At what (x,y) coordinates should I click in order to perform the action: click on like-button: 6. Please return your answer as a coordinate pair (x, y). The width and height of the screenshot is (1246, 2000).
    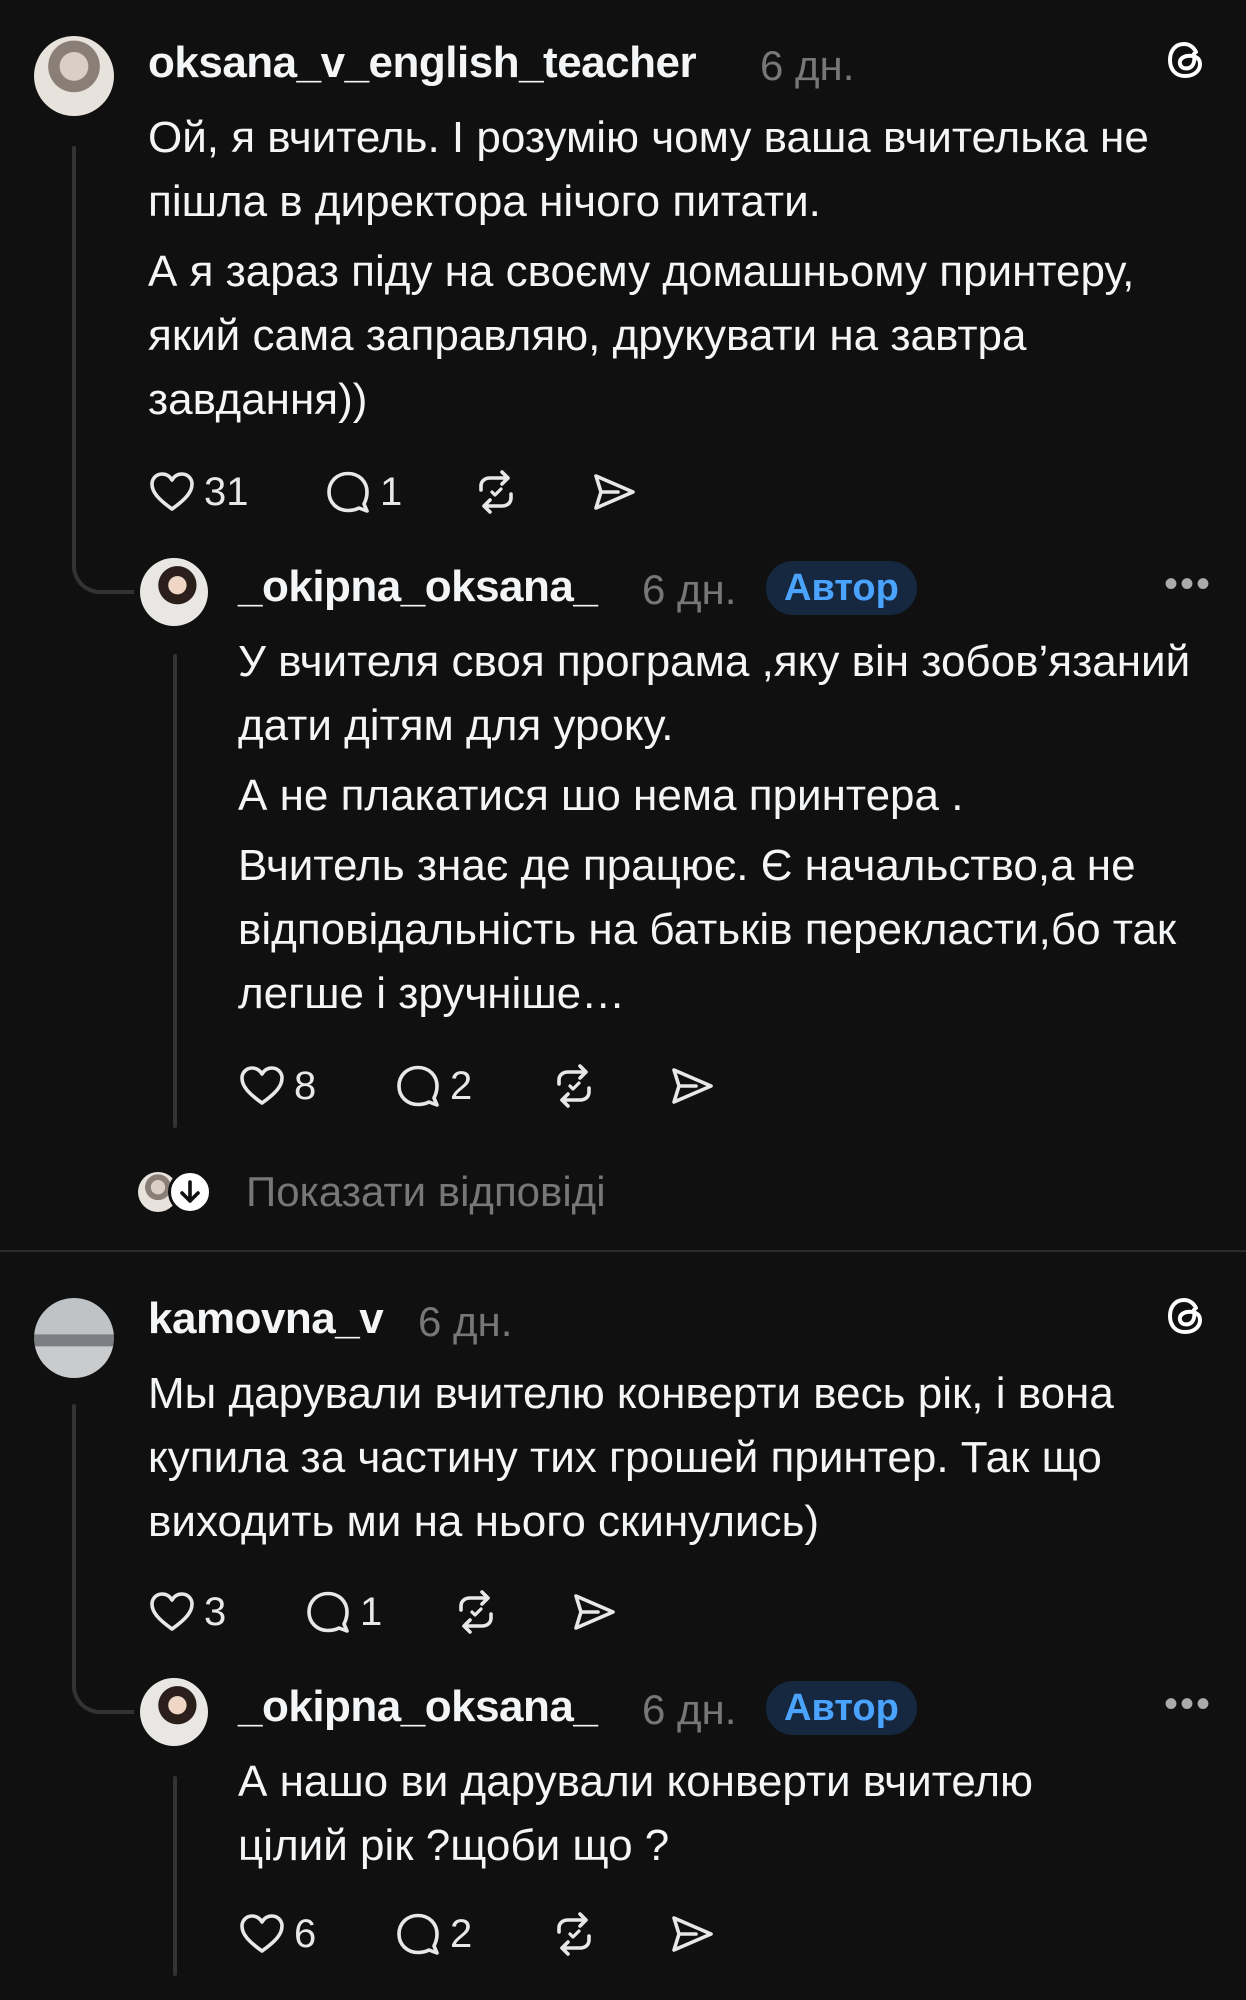
    Looking at the image, I should click on (277, 1934).